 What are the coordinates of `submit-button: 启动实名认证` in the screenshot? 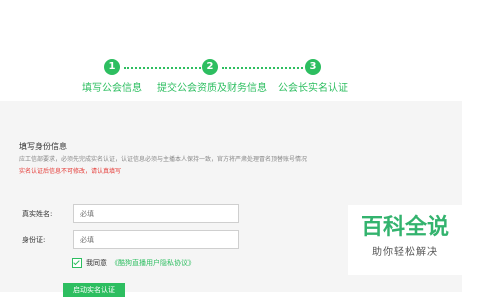 It's located at (94, 290).